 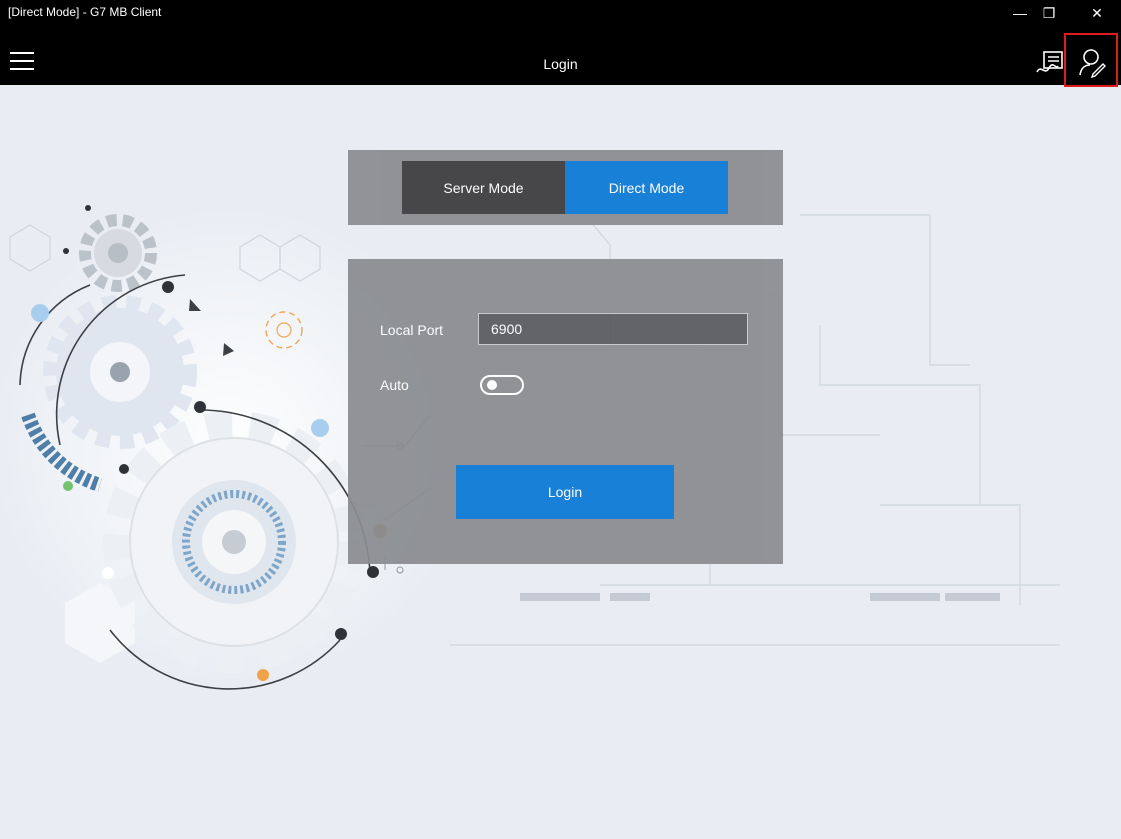 I want to click on mode-switch-panel: Server Mode Direct Mode, so click(x=565, y=187).